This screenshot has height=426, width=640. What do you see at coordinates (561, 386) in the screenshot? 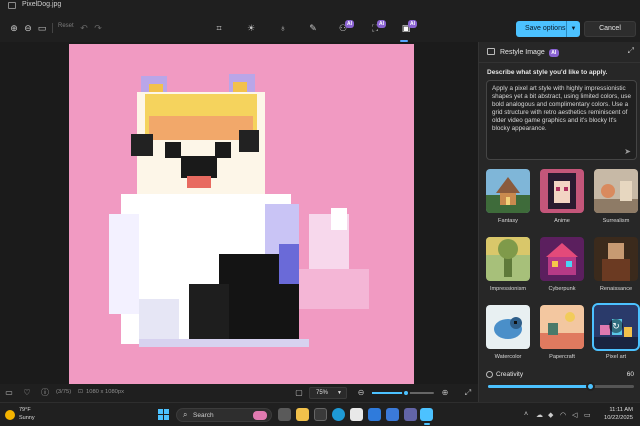
I see `creativity-slider` at bounding box center [561, 386].